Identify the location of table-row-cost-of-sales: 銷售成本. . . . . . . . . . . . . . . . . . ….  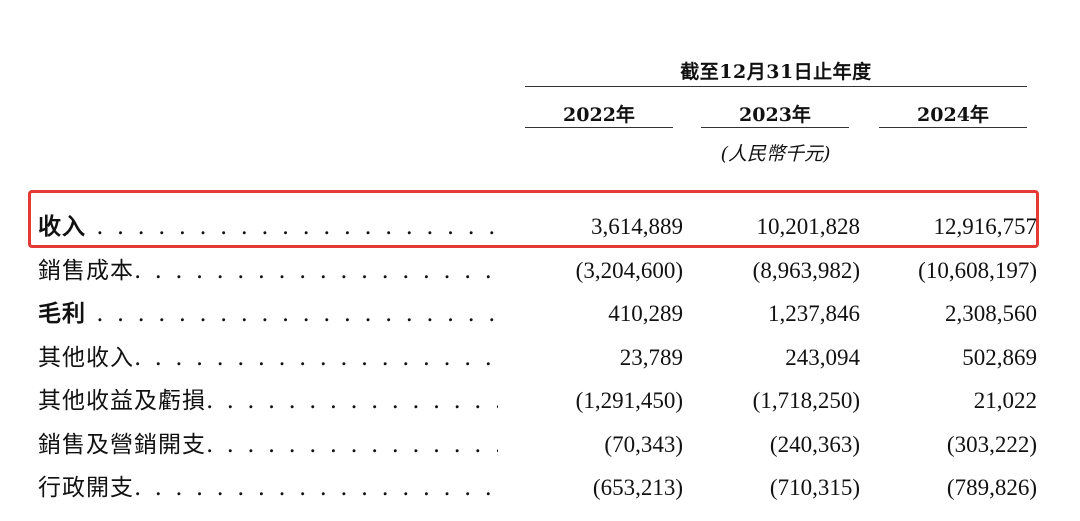
(540, 271).